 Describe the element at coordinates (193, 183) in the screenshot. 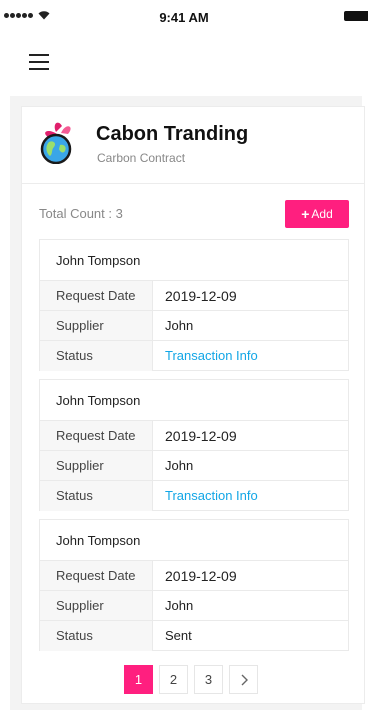

I see `header-divider` at that location.